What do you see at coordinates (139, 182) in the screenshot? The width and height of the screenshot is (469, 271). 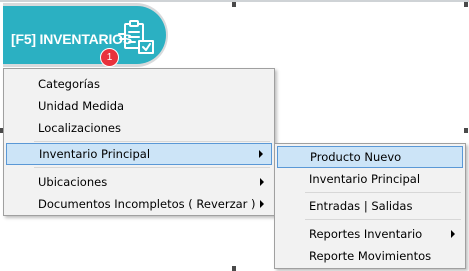 I see `menu-item-ubicaciones: Ubicaciones` at bounding box center [139, 182].